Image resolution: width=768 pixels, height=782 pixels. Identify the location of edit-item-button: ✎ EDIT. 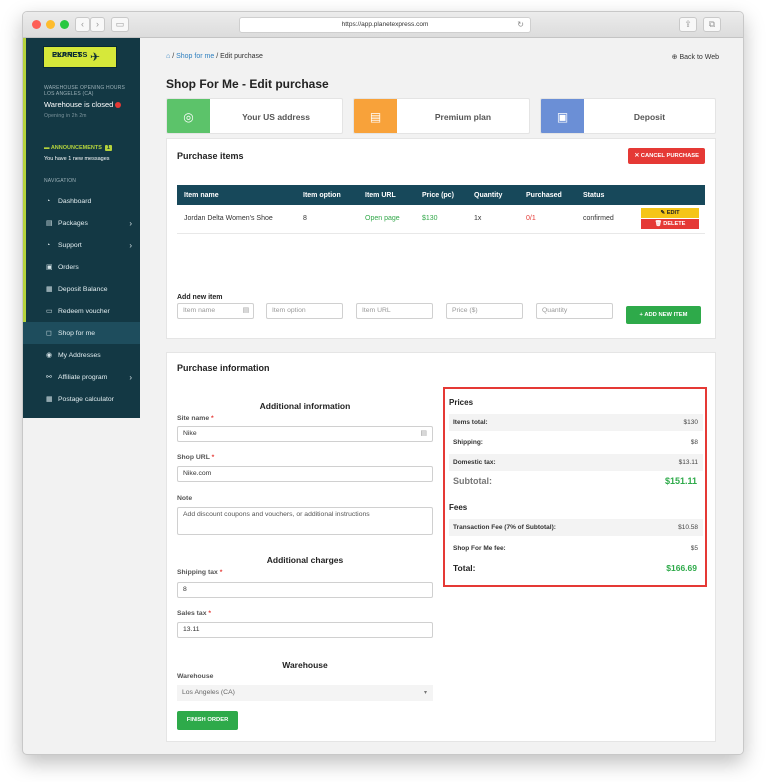
(670, 213).